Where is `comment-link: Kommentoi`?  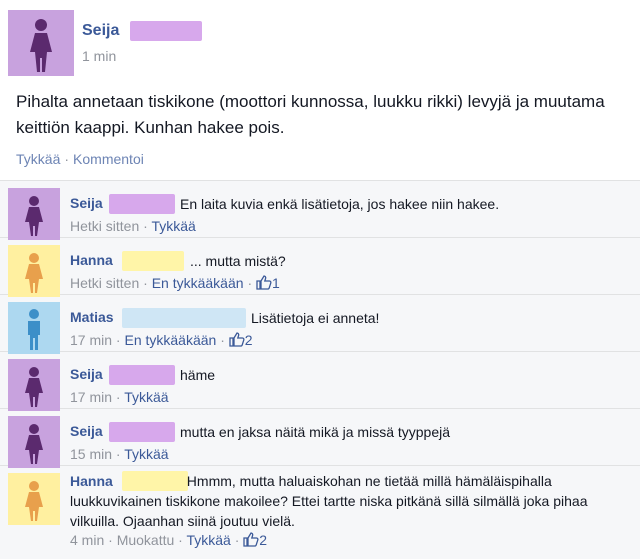
comment-link: Kommentoi is located at coordinates (108, 159).